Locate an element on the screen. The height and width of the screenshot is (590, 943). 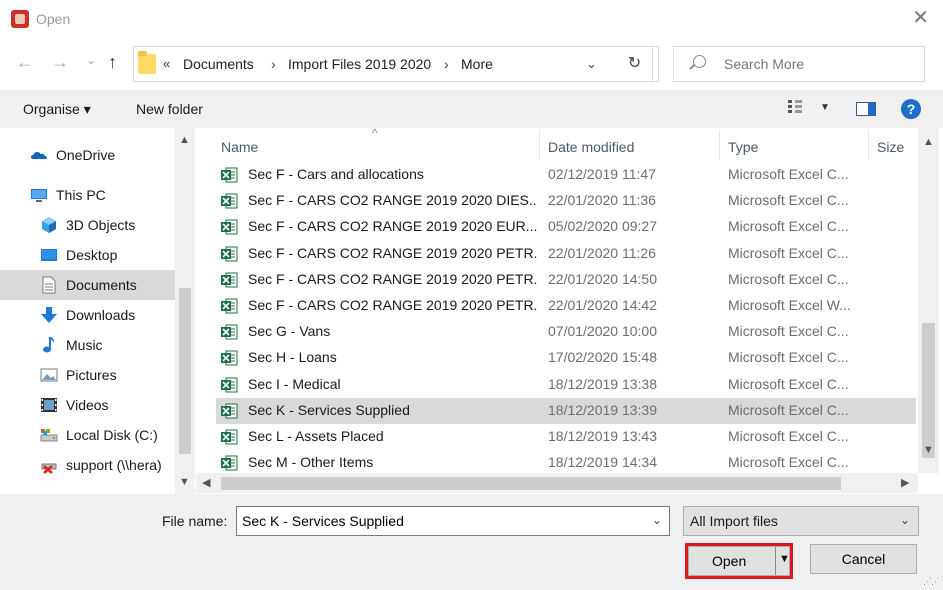
file-type-filter-select: All Import files ⌄ is located at coordinates (801, 521).